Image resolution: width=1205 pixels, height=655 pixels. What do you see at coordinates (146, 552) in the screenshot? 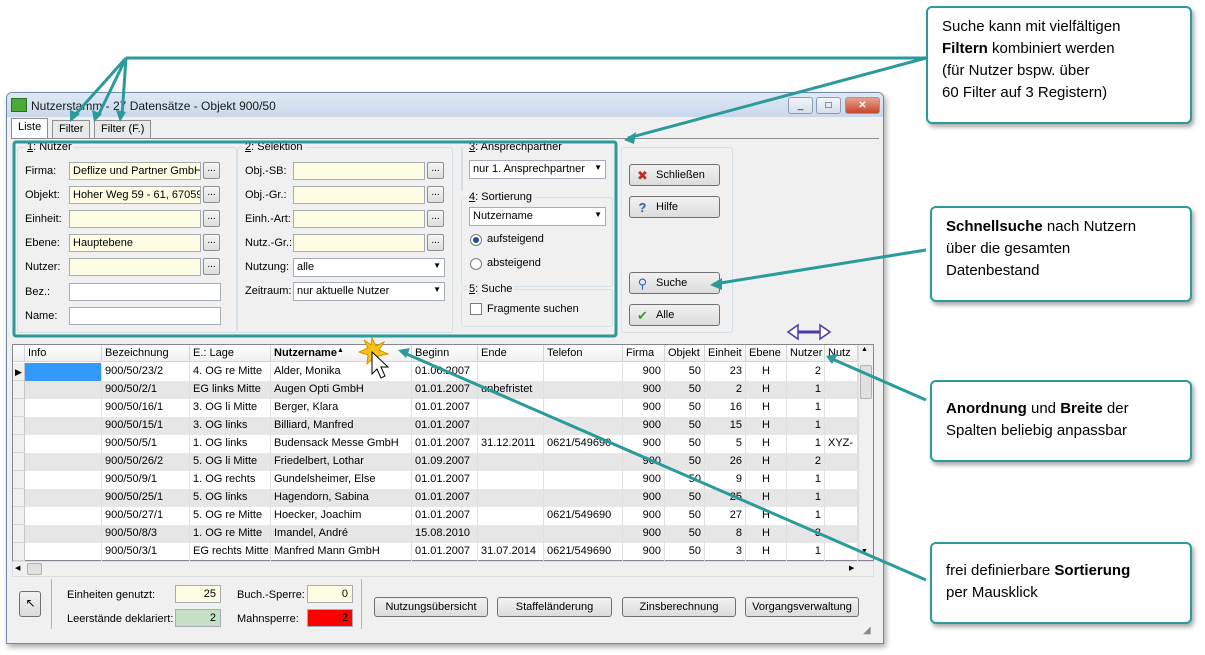
I see `cell-bezeichnung: 900/50/3/1` at bounding box center [146, 552].